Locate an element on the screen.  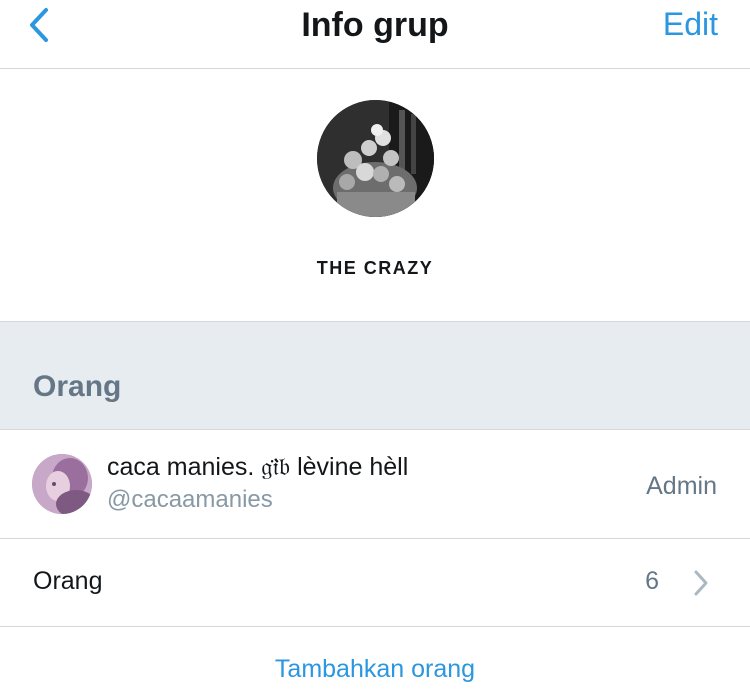
user-avatar is located at coordinates (62, 484).